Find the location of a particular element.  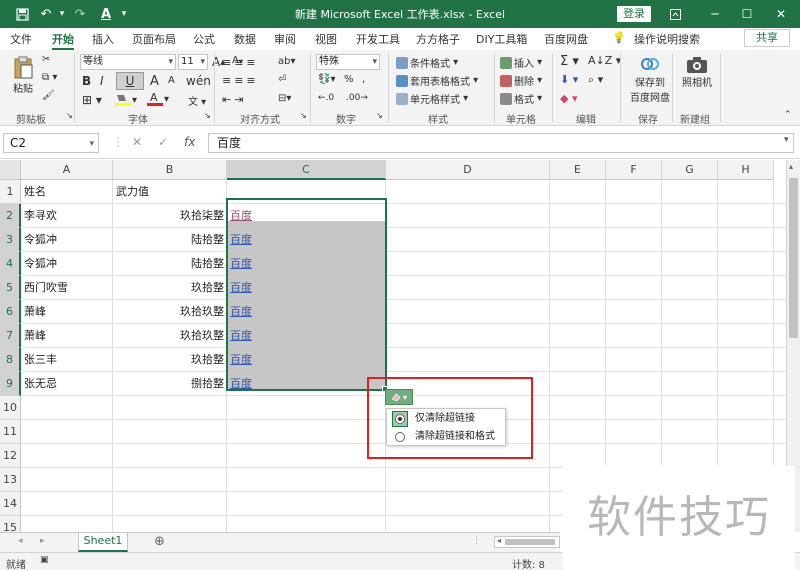

column-header-g: G is located at coordinates (690, 170).